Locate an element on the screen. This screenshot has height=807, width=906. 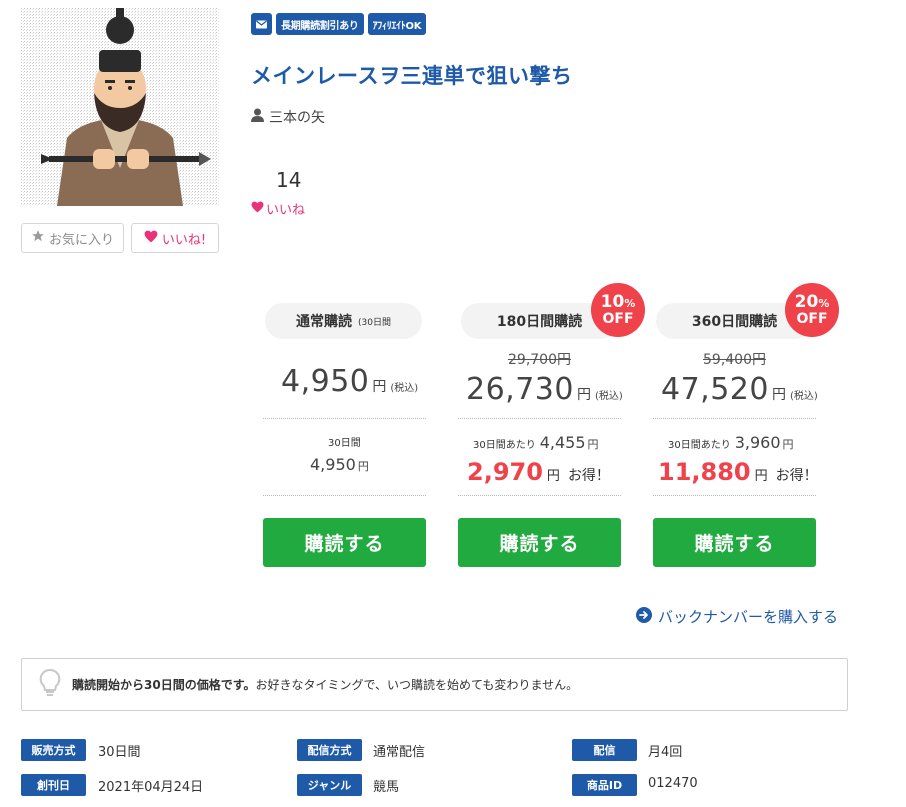
product-thumbnail is located at coordinates (120, 107).